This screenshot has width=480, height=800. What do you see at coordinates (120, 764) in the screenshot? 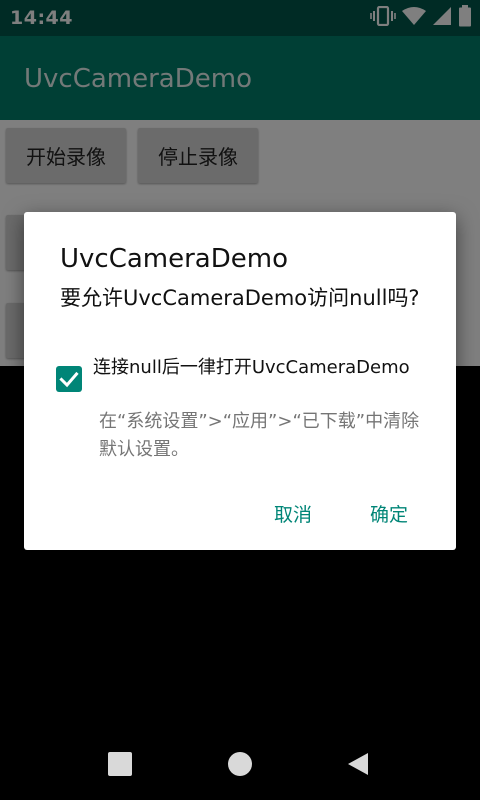
I see `recents-icon` at bounding box center [120, 764].